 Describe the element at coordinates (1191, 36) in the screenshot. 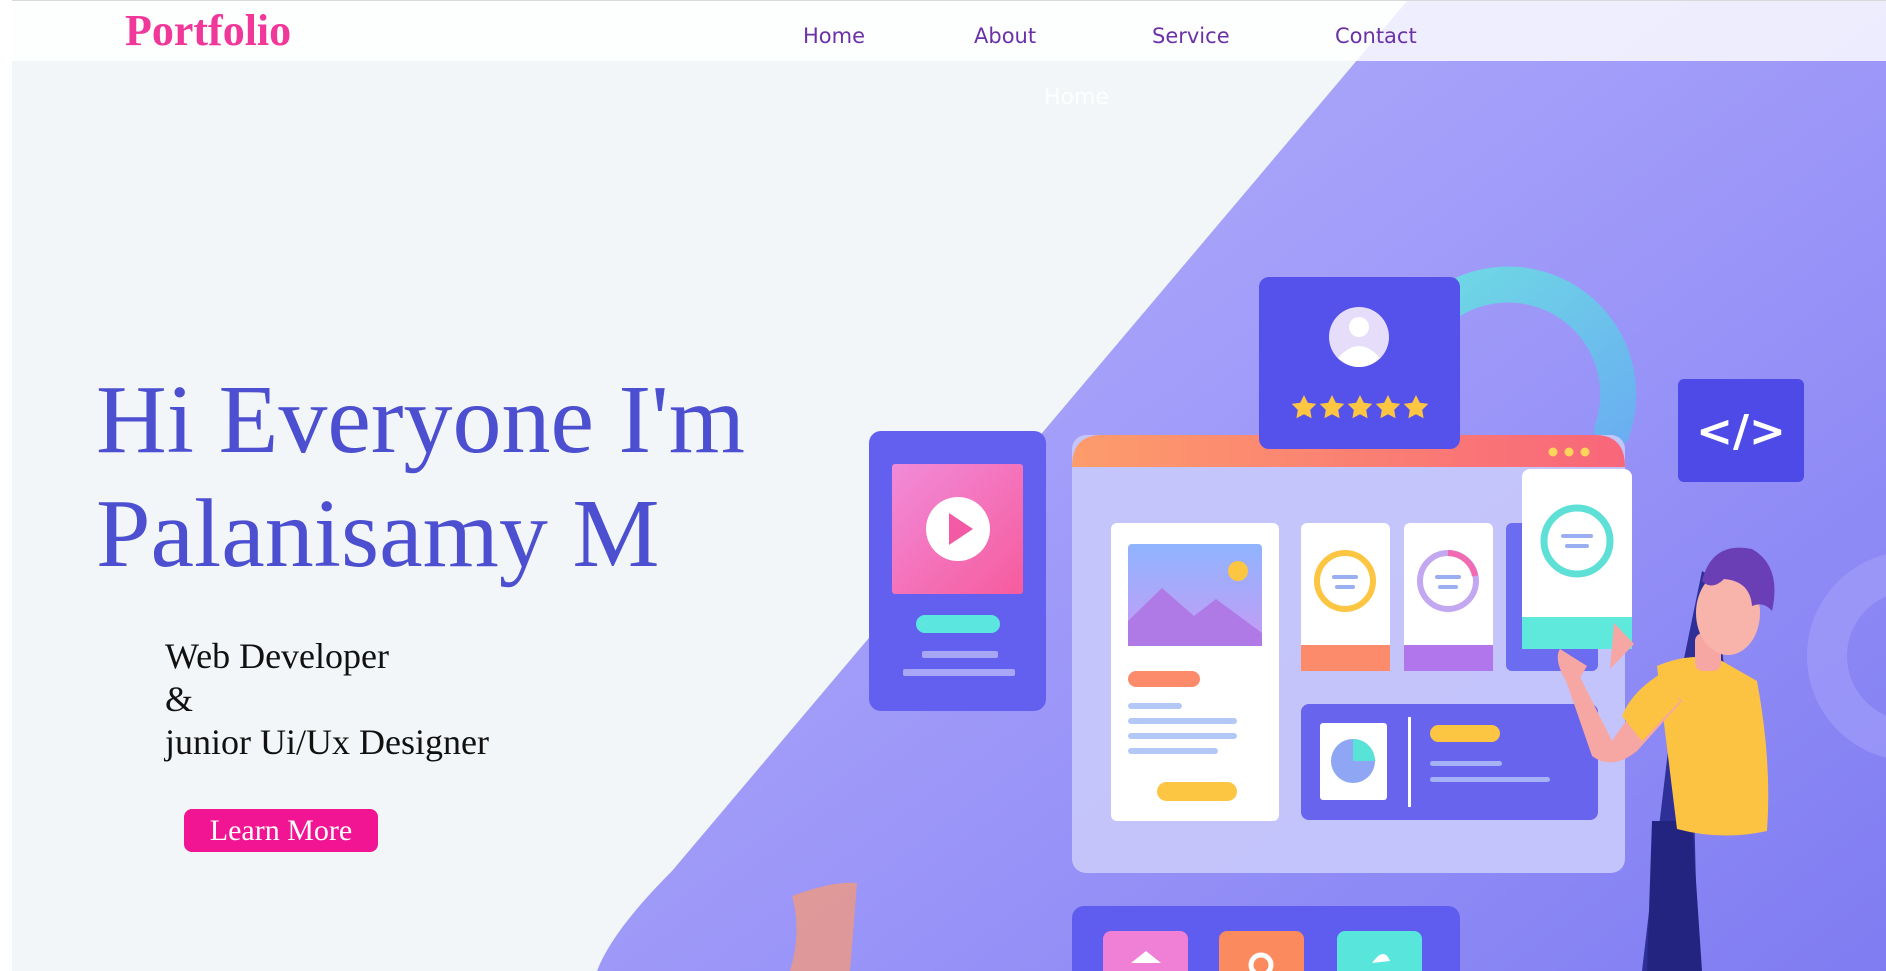

I see `nav-link-service: Service` at that location.